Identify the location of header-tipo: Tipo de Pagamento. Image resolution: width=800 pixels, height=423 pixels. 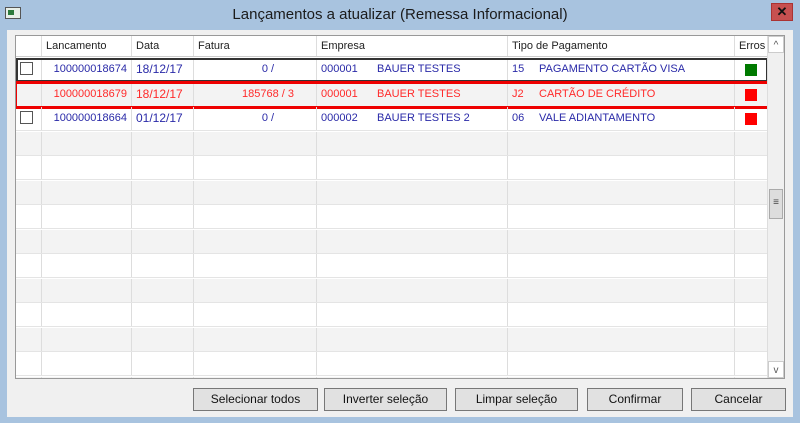
(621, 46).